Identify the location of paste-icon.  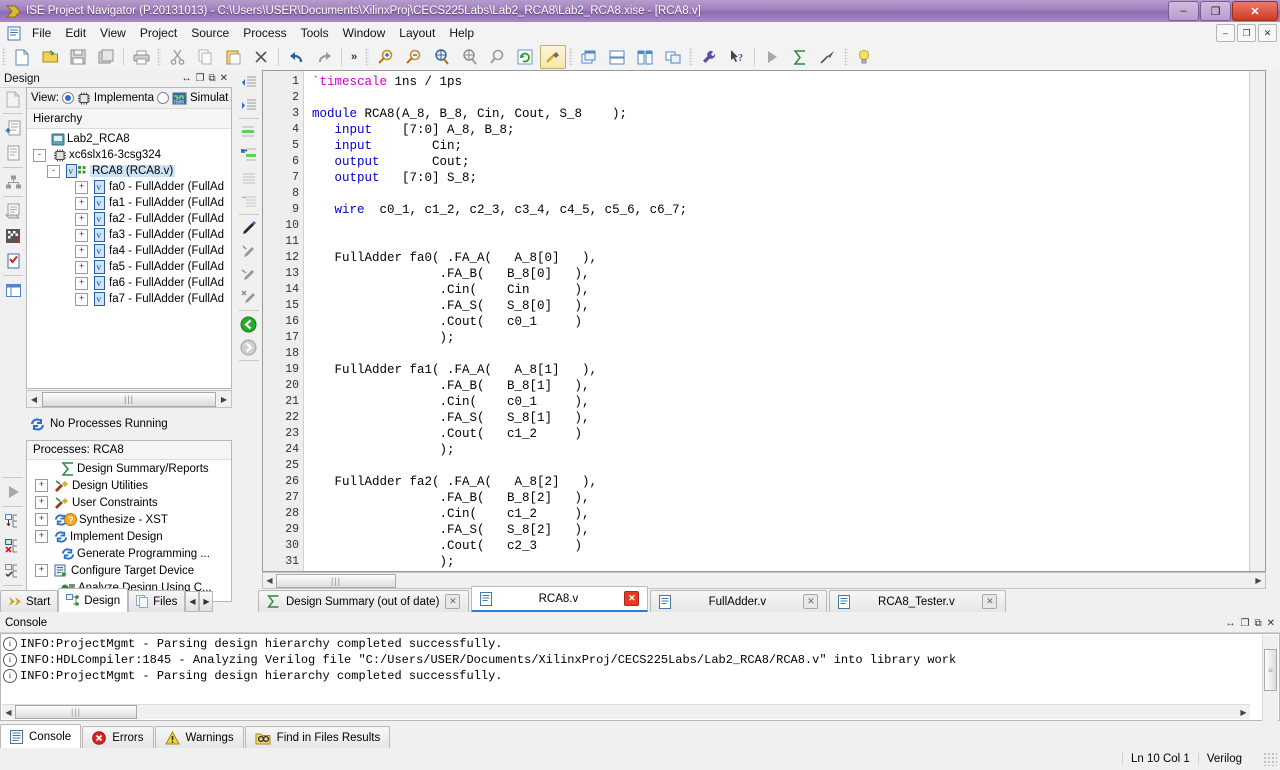
(233, 57).